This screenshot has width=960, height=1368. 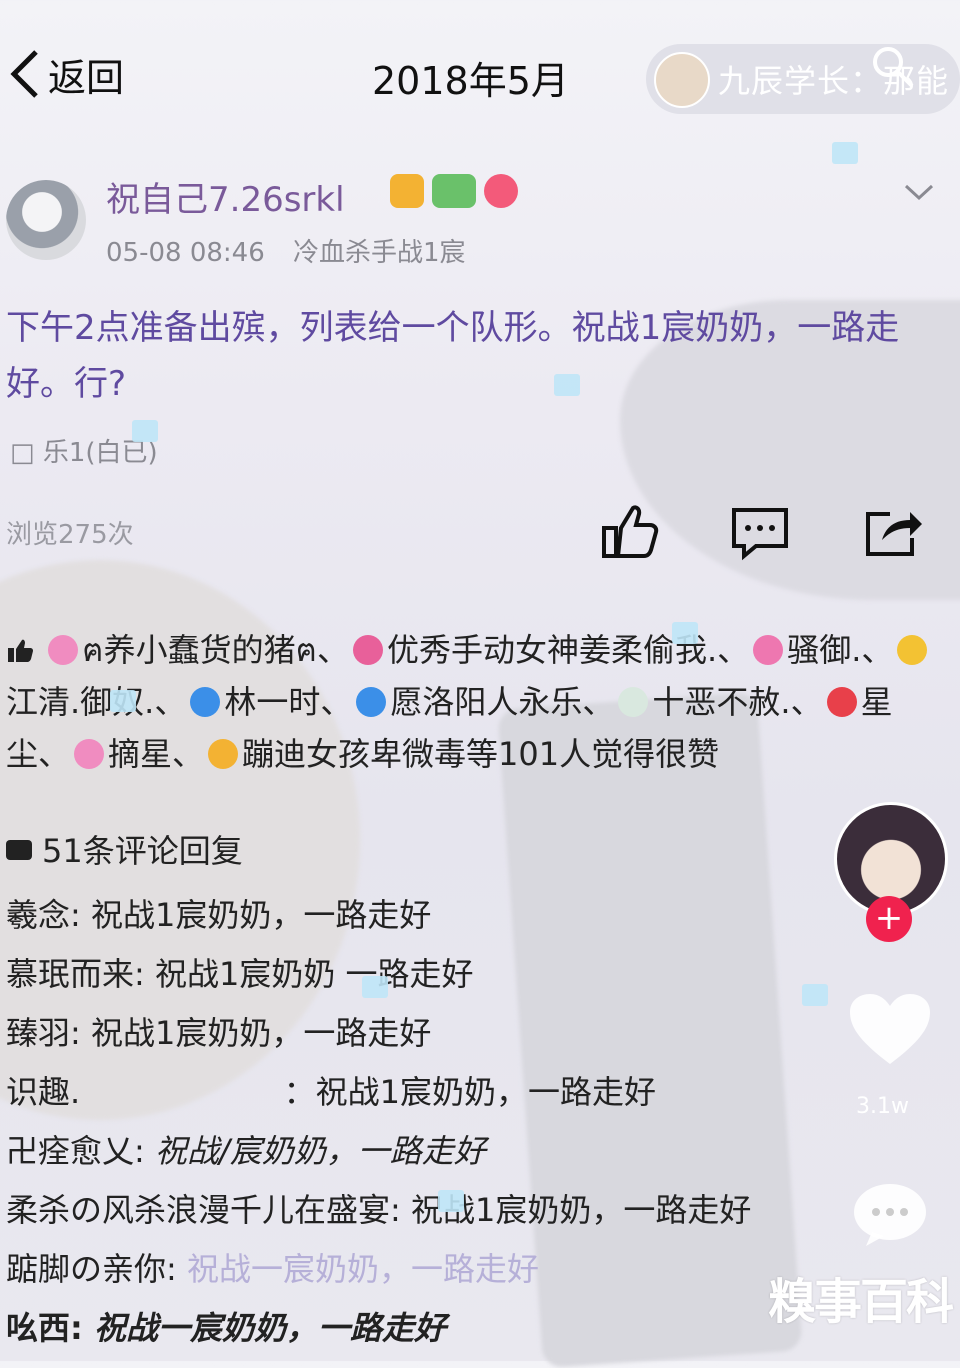 I want to click on comment-author: 识趣., so click(x=43, y=1092).